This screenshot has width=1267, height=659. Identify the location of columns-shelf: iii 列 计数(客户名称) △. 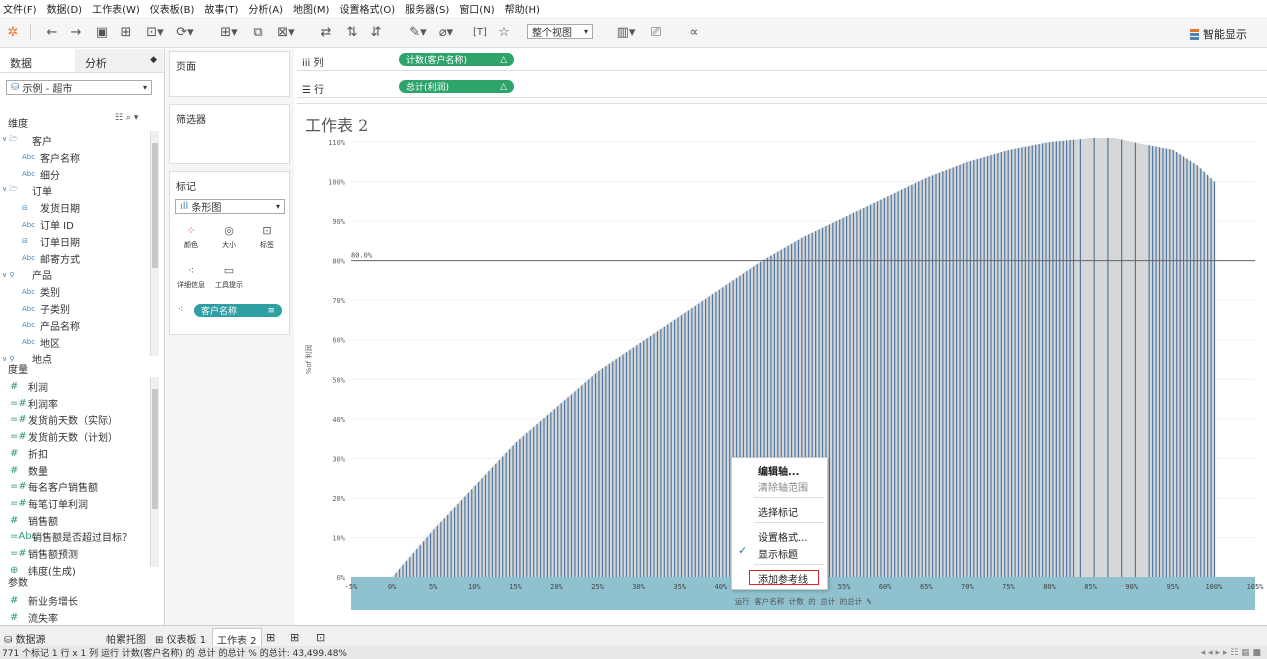
(782, 60).